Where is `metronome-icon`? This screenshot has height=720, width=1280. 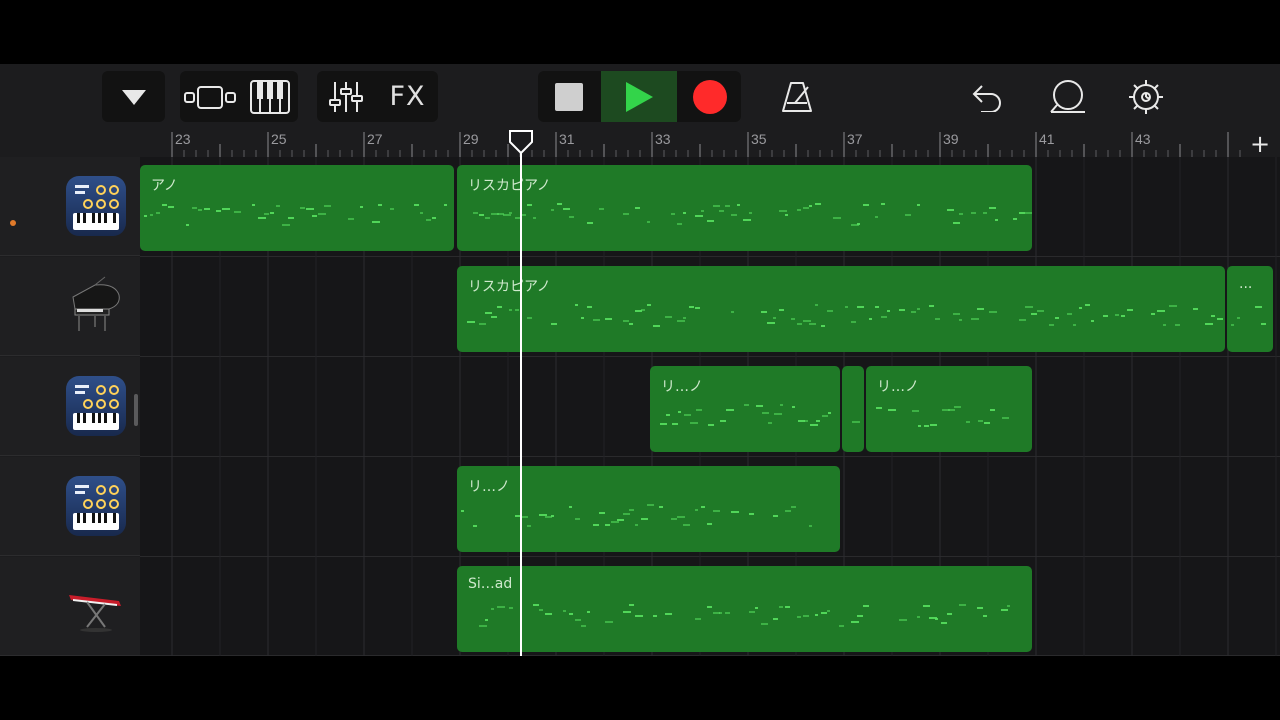 metronome-icon is located at coordinates (797, 96).